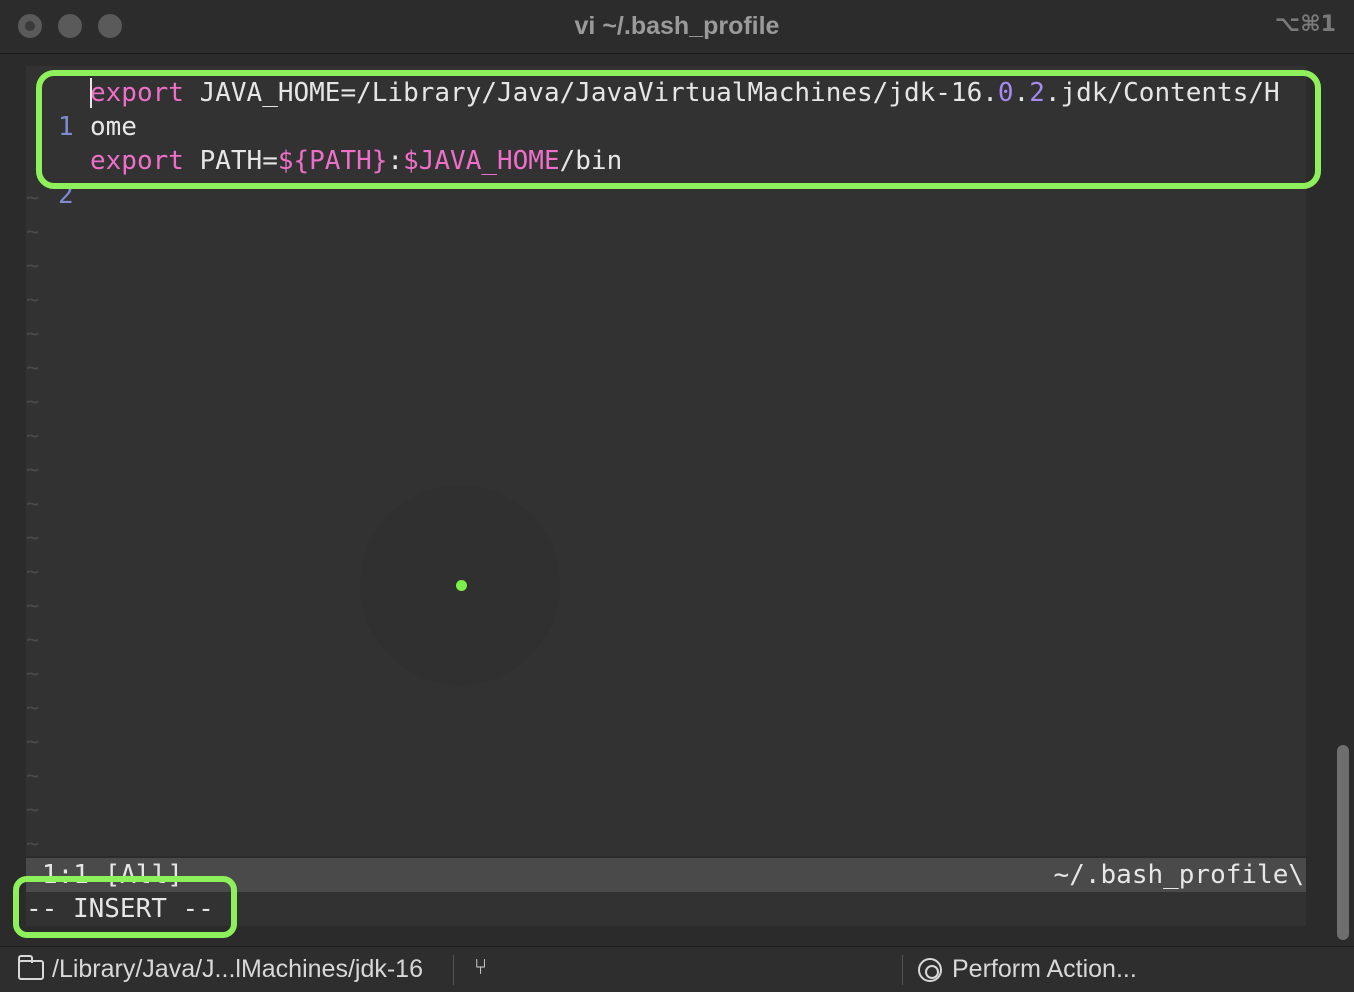 The image size is (1354, 992). I want to click on highlight-box-code, so click(678, 129).